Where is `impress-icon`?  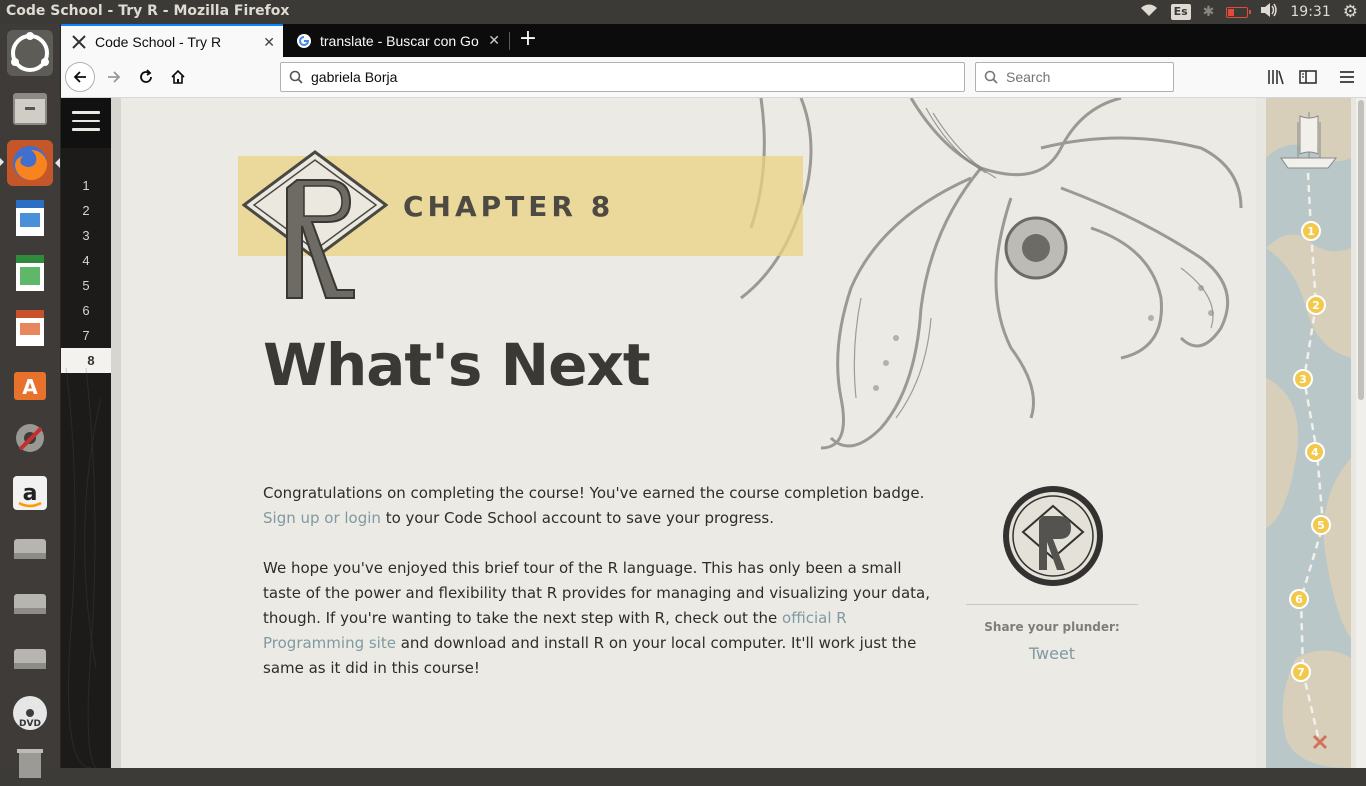
impress-icon is located at coordinates (30, 328).